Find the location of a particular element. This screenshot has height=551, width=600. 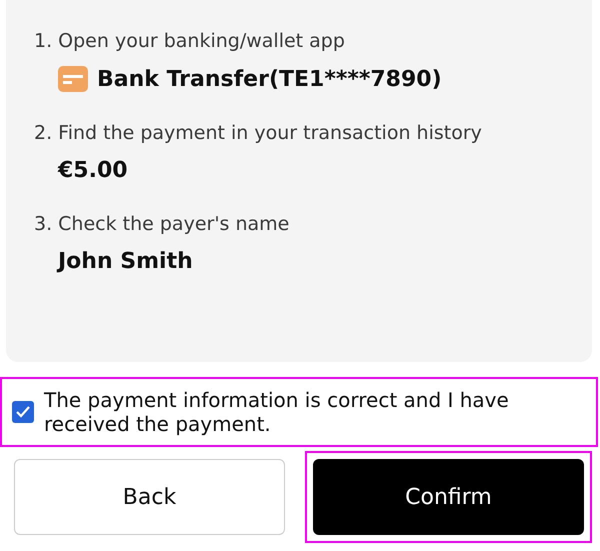

step-value: Bank Transfer(TE1****7890) is located at coordinates (269, 79).